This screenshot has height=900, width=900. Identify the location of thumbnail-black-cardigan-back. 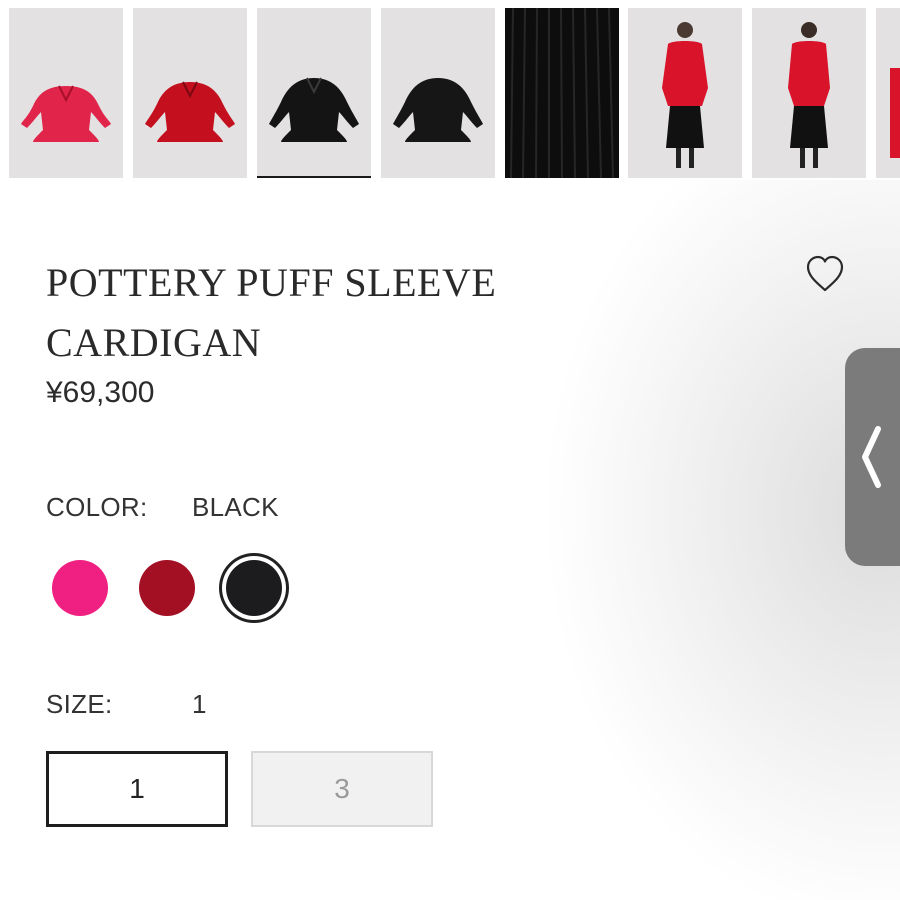
(438, 93).